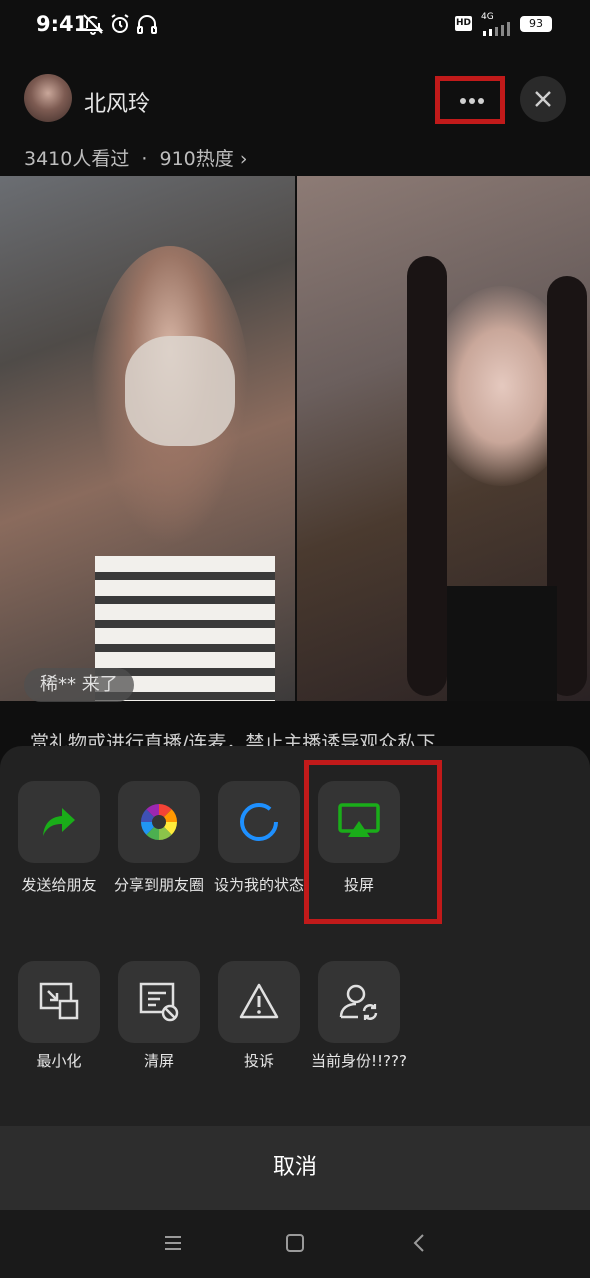  I want to click on network-type: 4G, so click(487, 17).